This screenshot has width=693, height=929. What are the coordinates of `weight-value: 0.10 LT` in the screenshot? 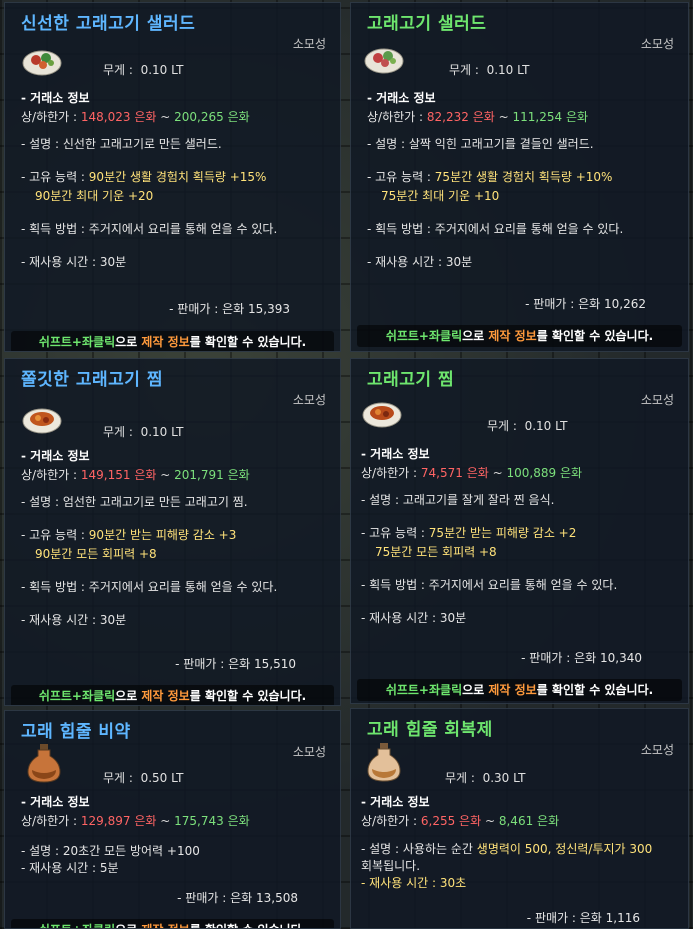 It's located at (508, 70).